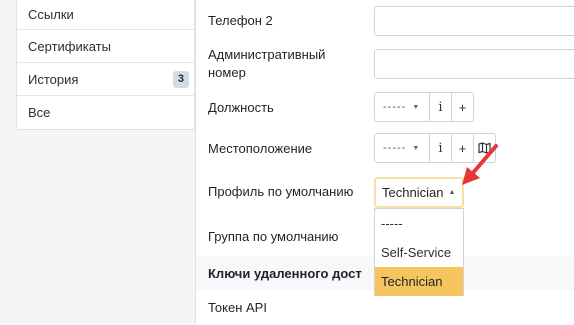  I want to click on admin-number-input, so click(474, 64).